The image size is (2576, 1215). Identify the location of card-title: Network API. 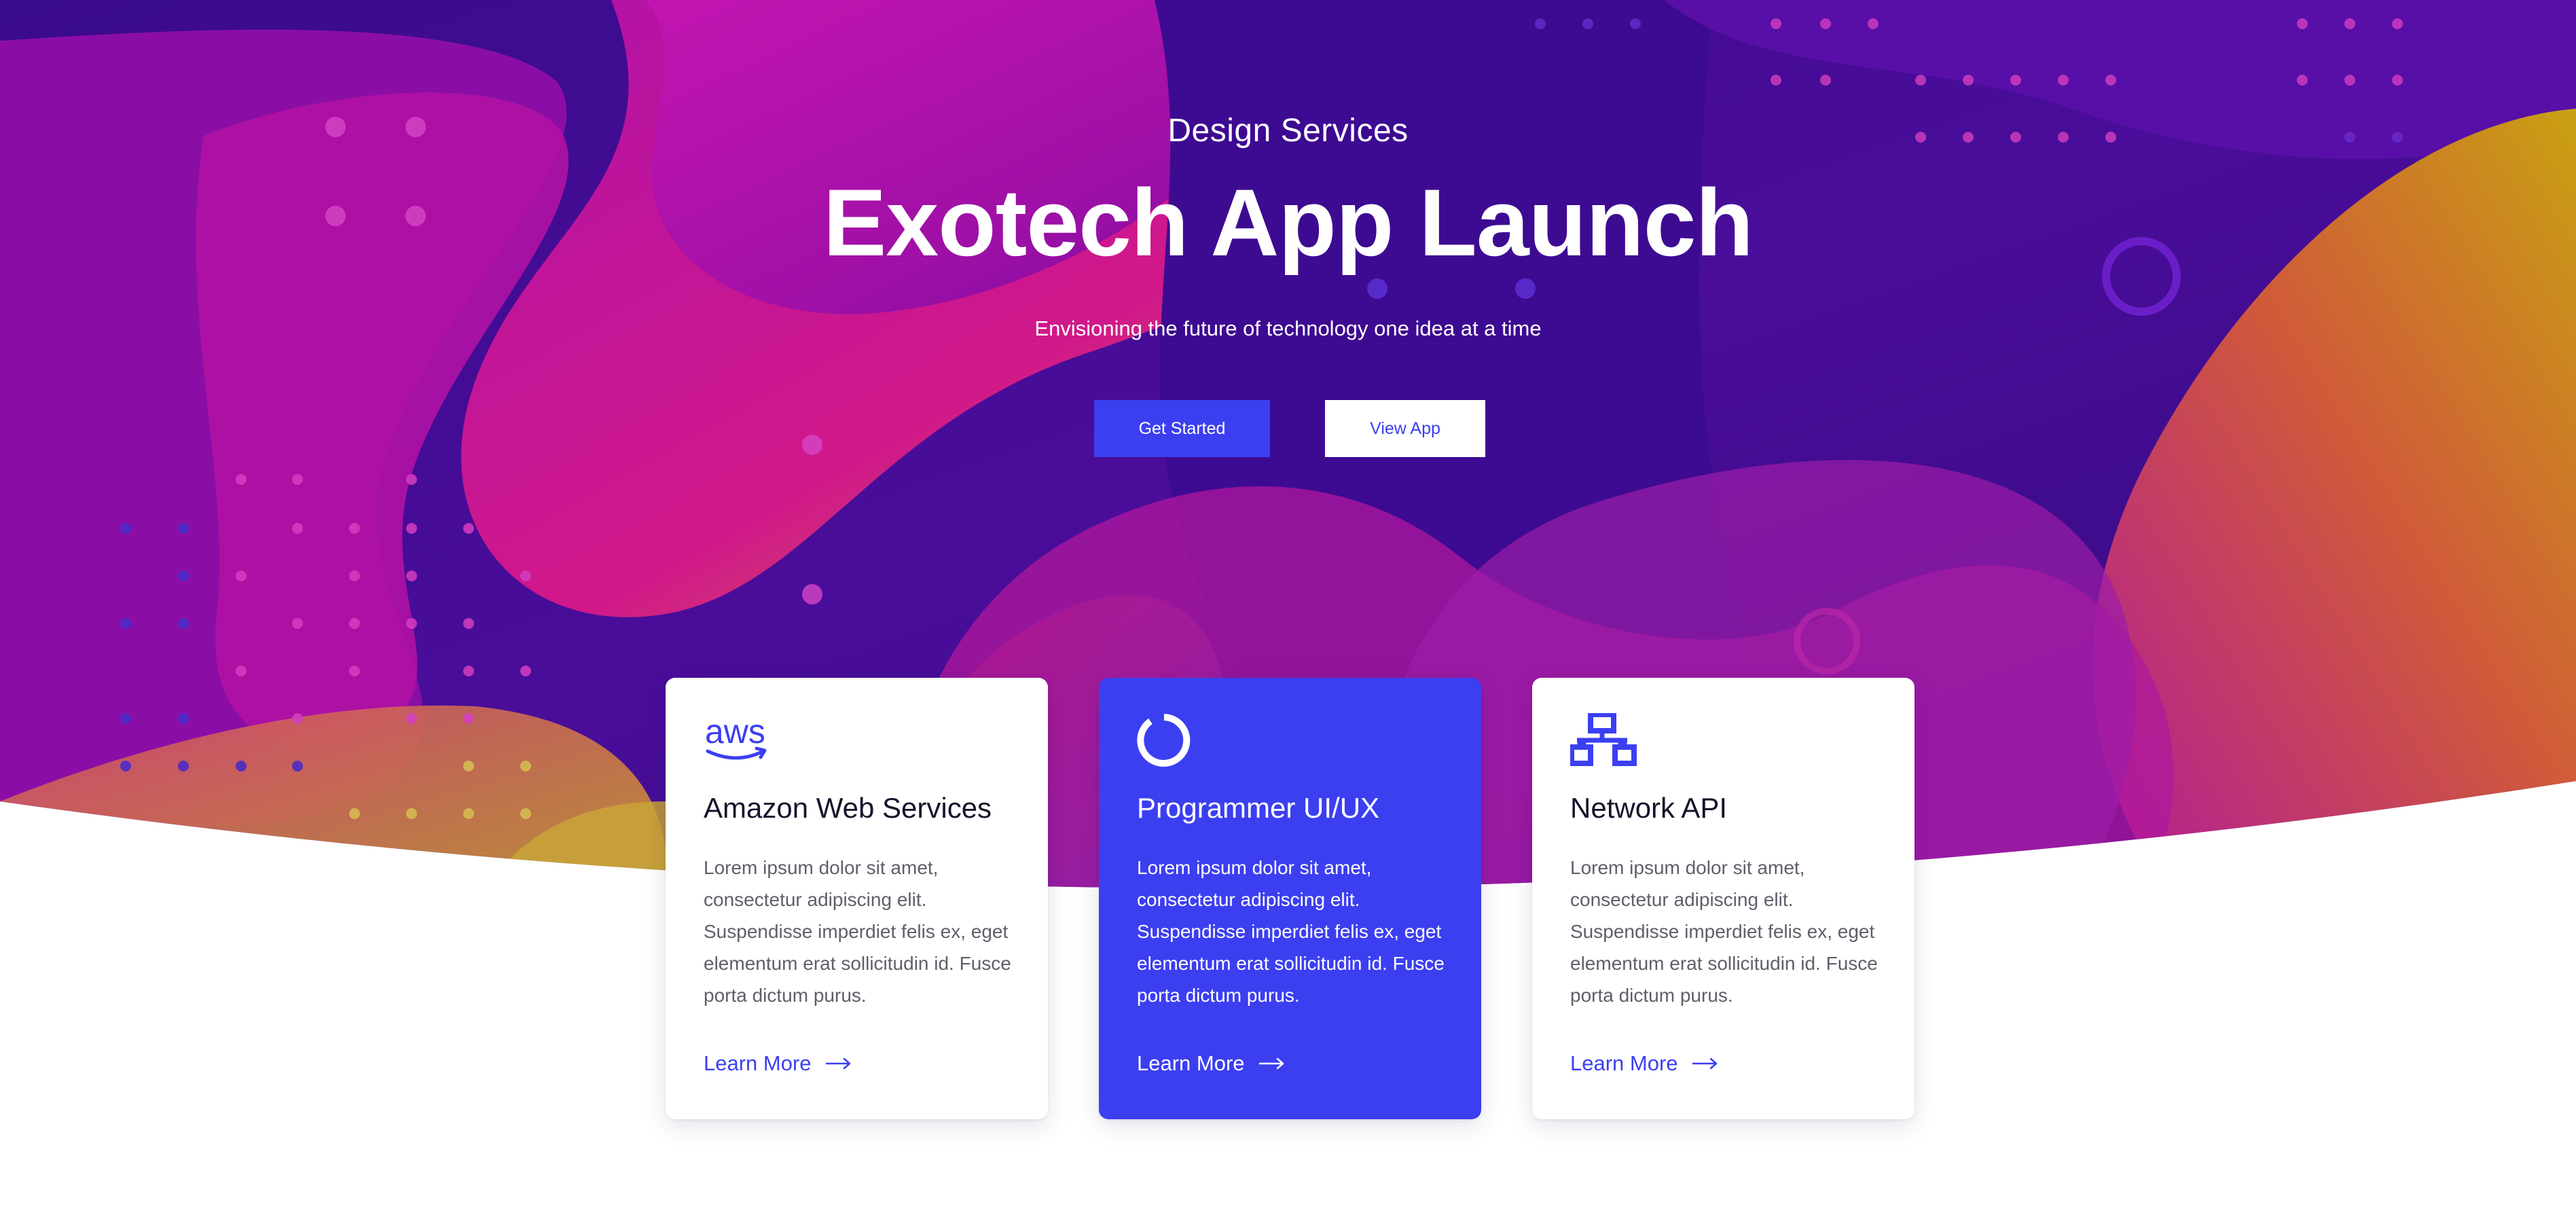
(1649, 808).